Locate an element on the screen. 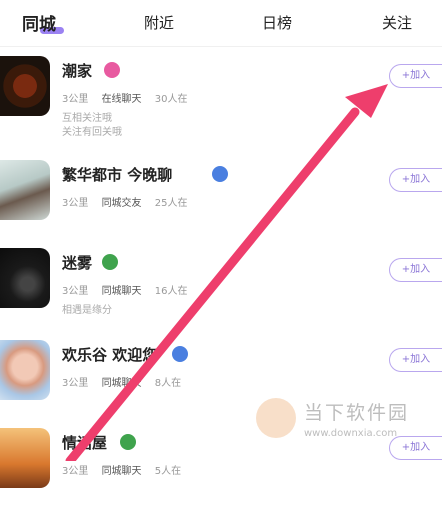 The height and width of the screenshot is (524, 442). top-tab-bar: 同城 附近 日榜 关注 is located at coordinates (221, 23).